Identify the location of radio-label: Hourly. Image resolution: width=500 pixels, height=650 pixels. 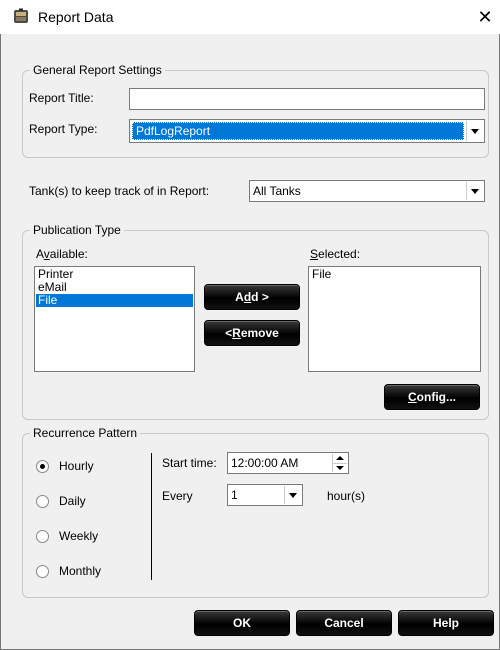
(76, 466).